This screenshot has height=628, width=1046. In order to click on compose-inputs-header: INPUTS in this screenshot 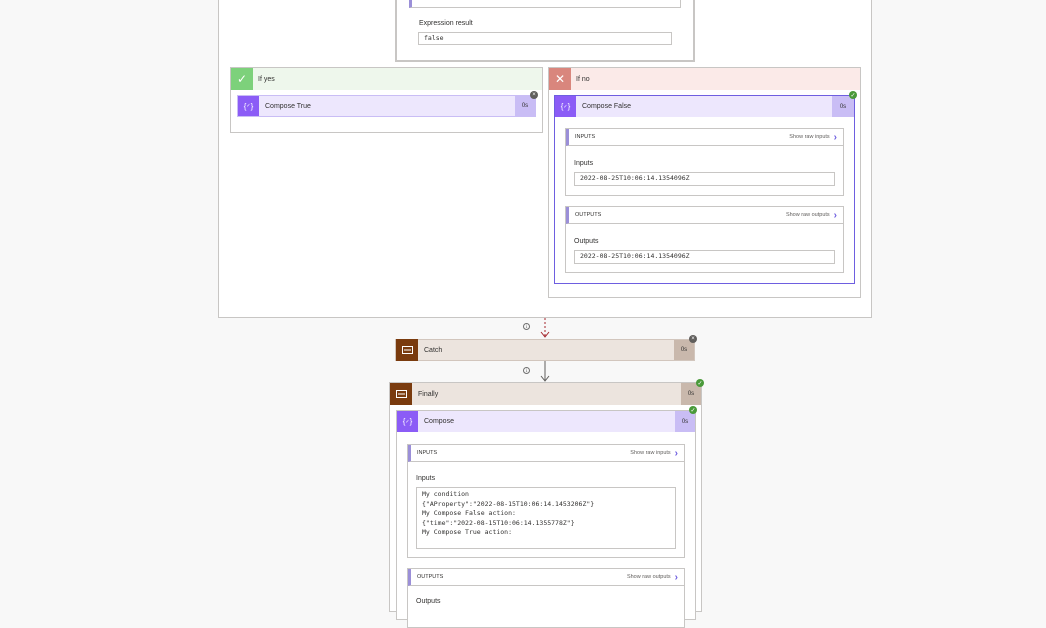, I will do `click(427, 453)`.